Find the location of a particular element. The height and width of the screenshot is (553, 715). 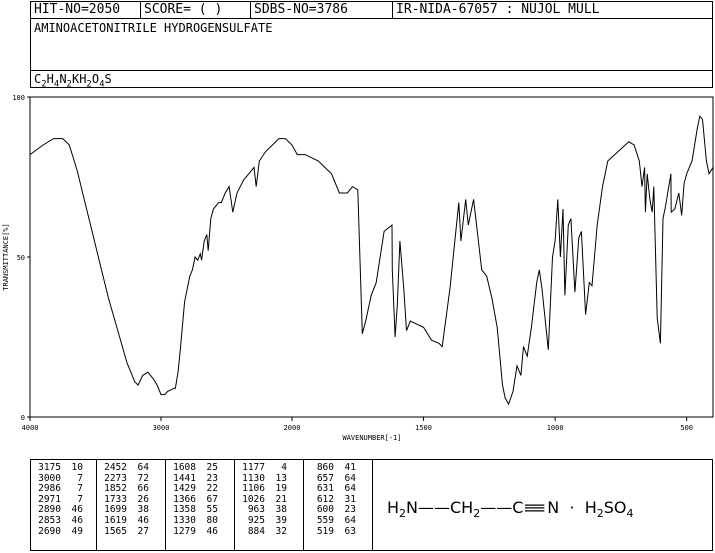

peak-row: 860 41 is located at coordinates (338, 468).